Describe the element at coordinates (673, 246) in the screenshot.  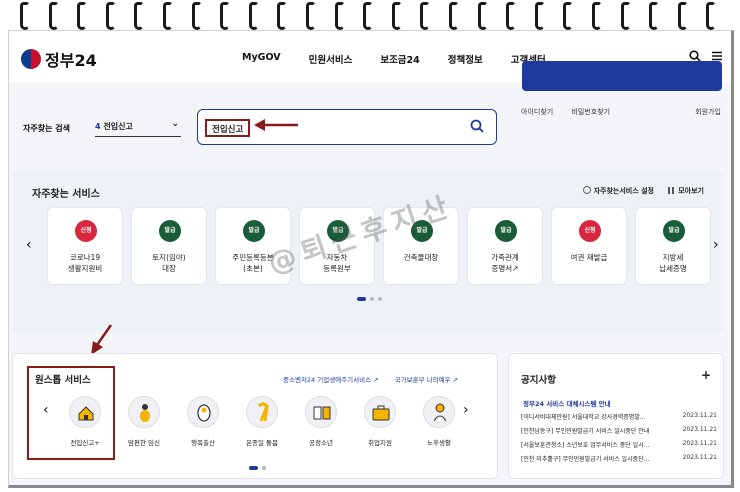
I see `frequent-service-tile: 발급지방세 납세증명` at that location.